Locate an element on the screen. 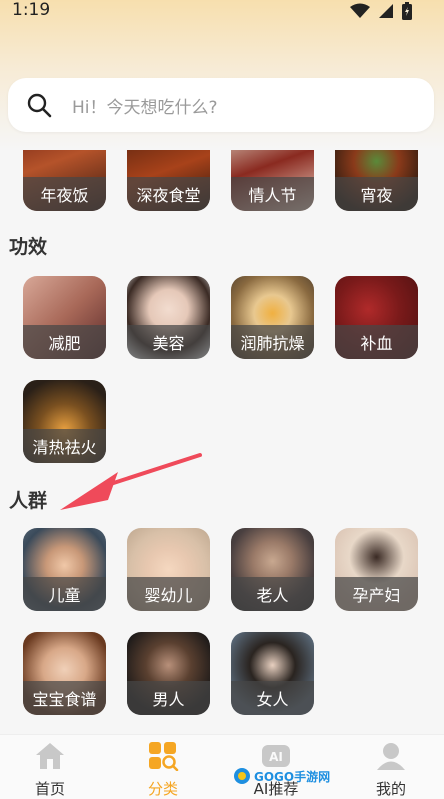 The height and width of the screenshot is (799, 444). tab-category: 分类 is located at coordinates (163, 767).